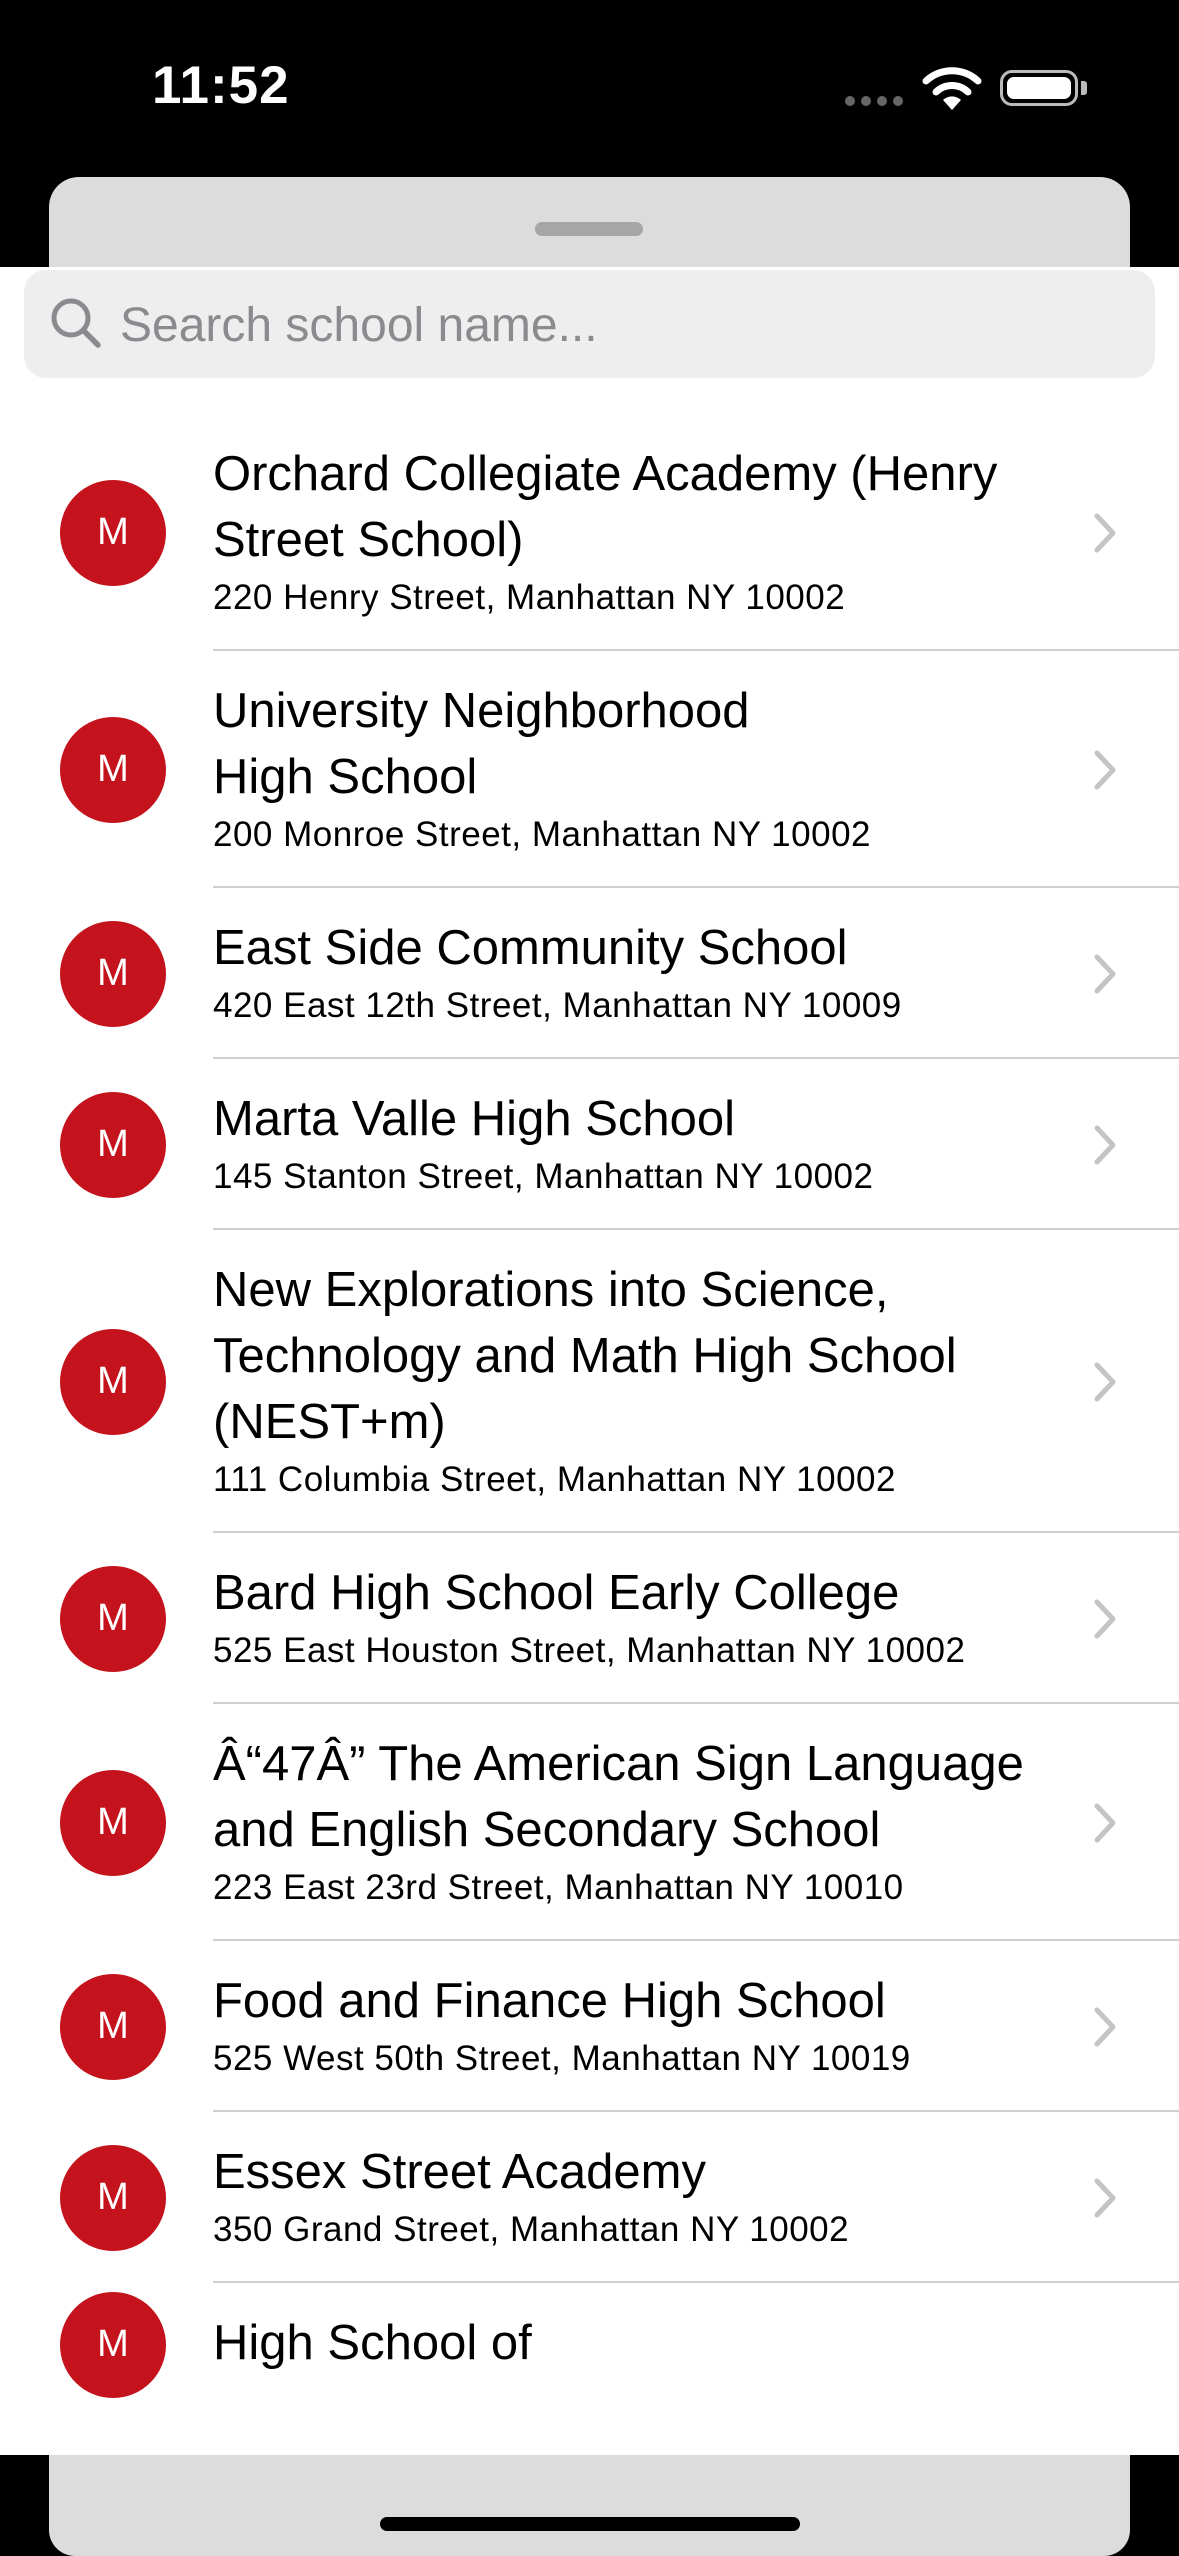  Describe the element at coordinates (620, 325) in the screenshot. I see `search-input` at that location.